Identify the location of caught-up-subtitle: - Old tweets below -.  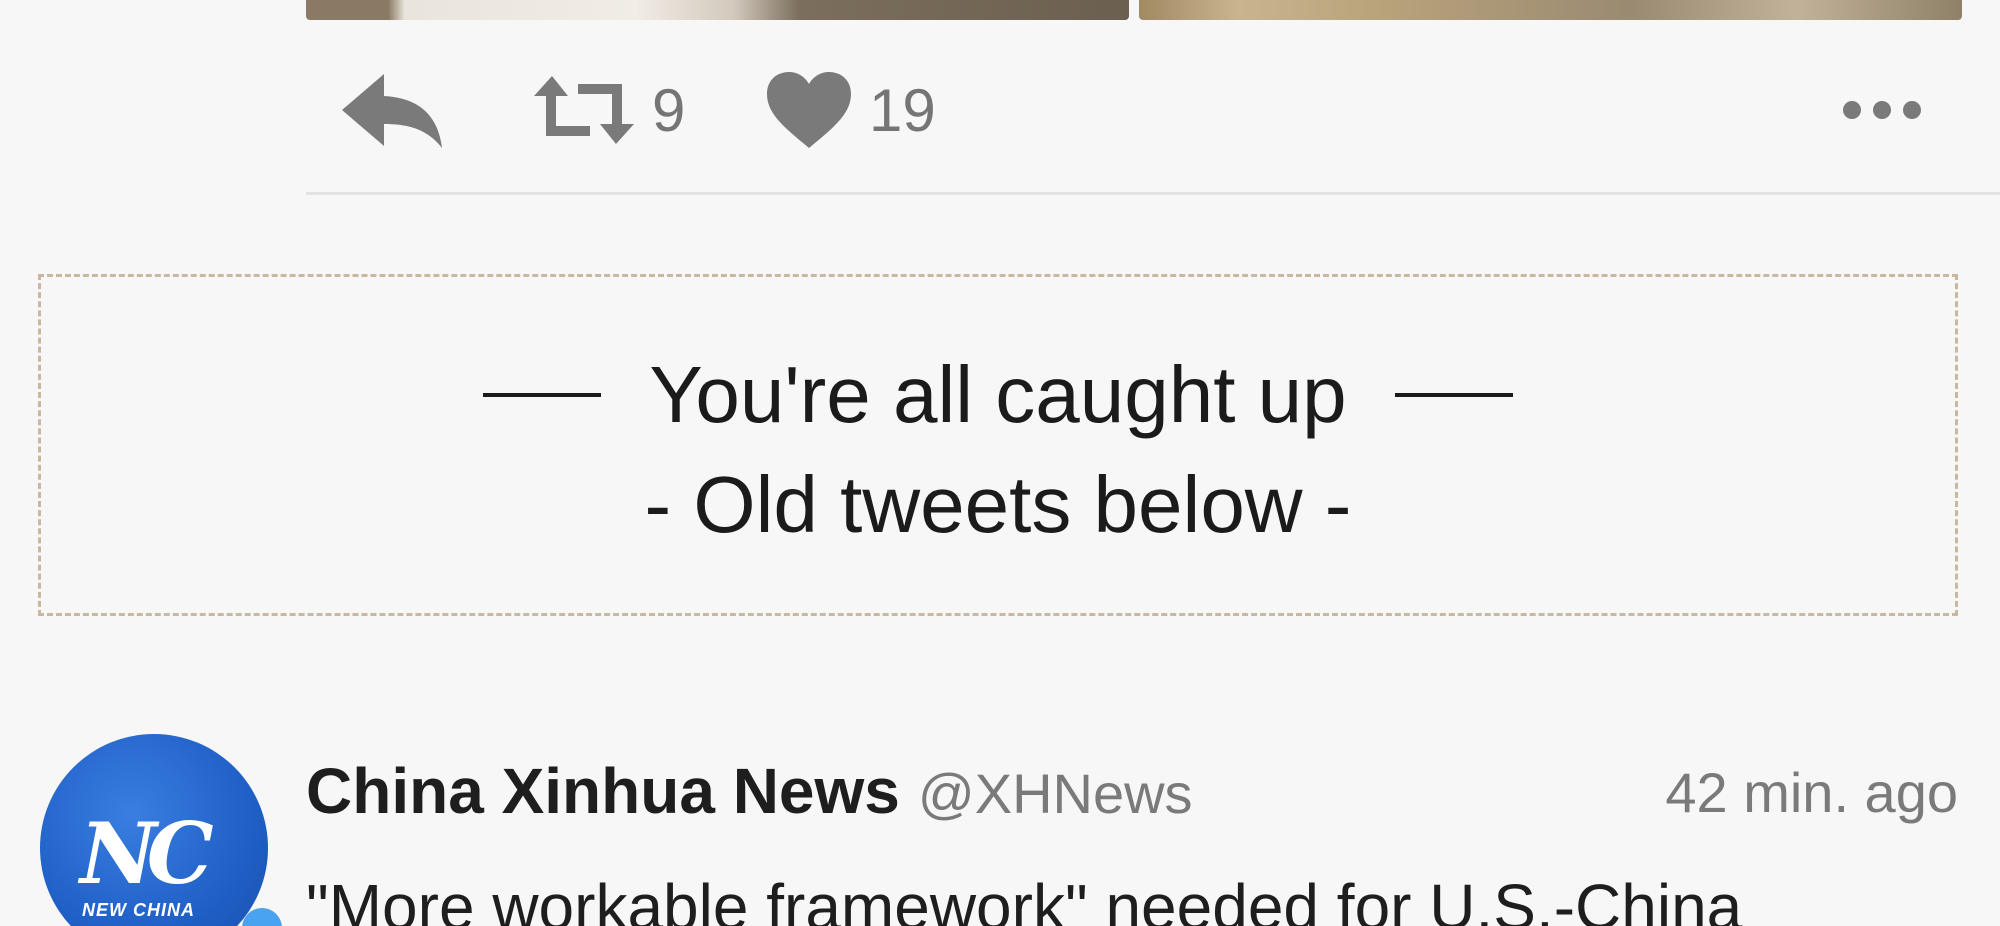
(998, 504).